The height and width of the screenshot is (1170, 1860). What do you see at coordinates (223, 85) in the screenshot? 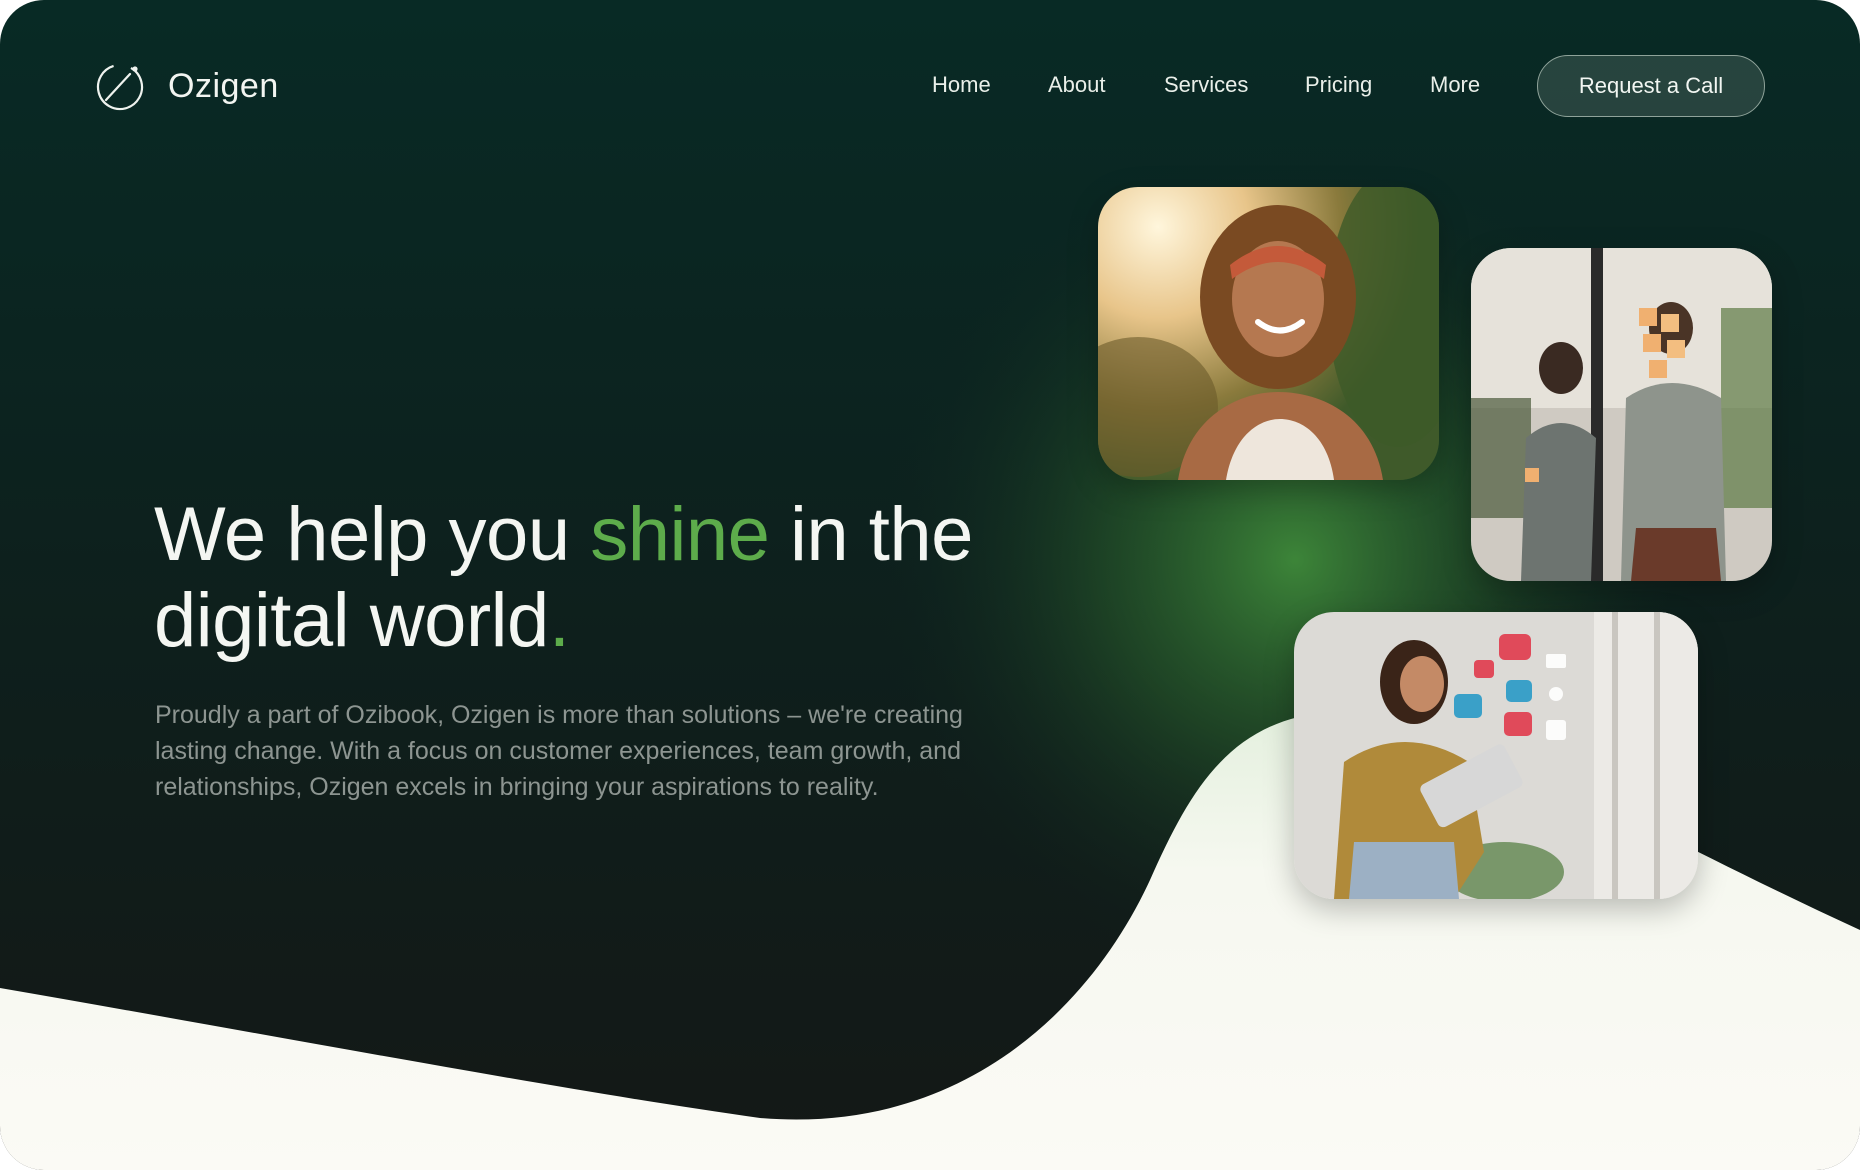
I see `brand-name: Ozigen` at bounding box center [223, 85].